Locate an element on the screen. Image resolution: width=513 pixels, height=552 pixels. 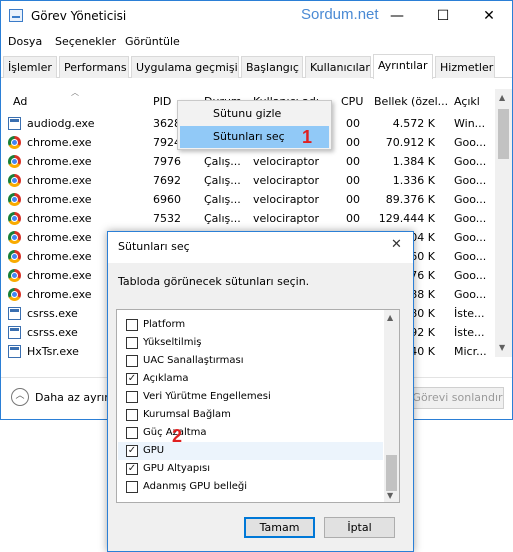
menu-file: Dosya is located at coordinates (25, 41).